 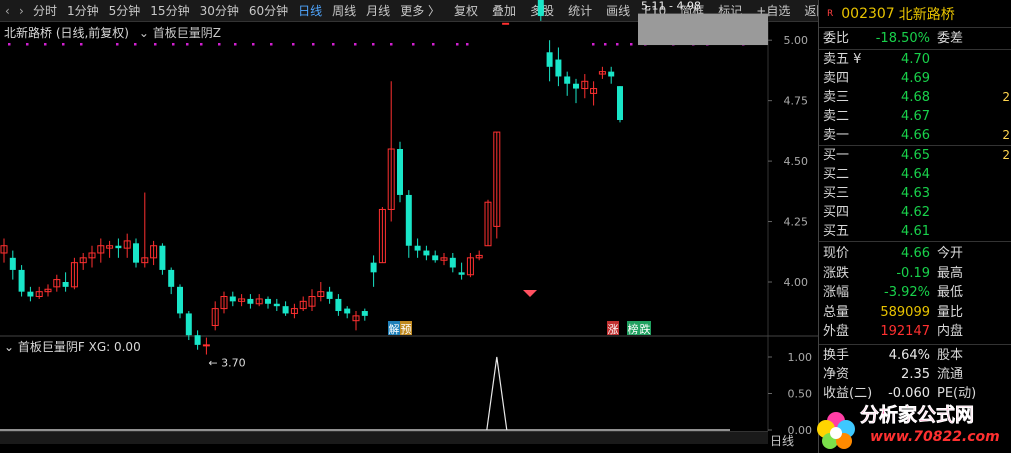 I want to click on watermark-title: 分析家公式网, so click(x=917, y=414).